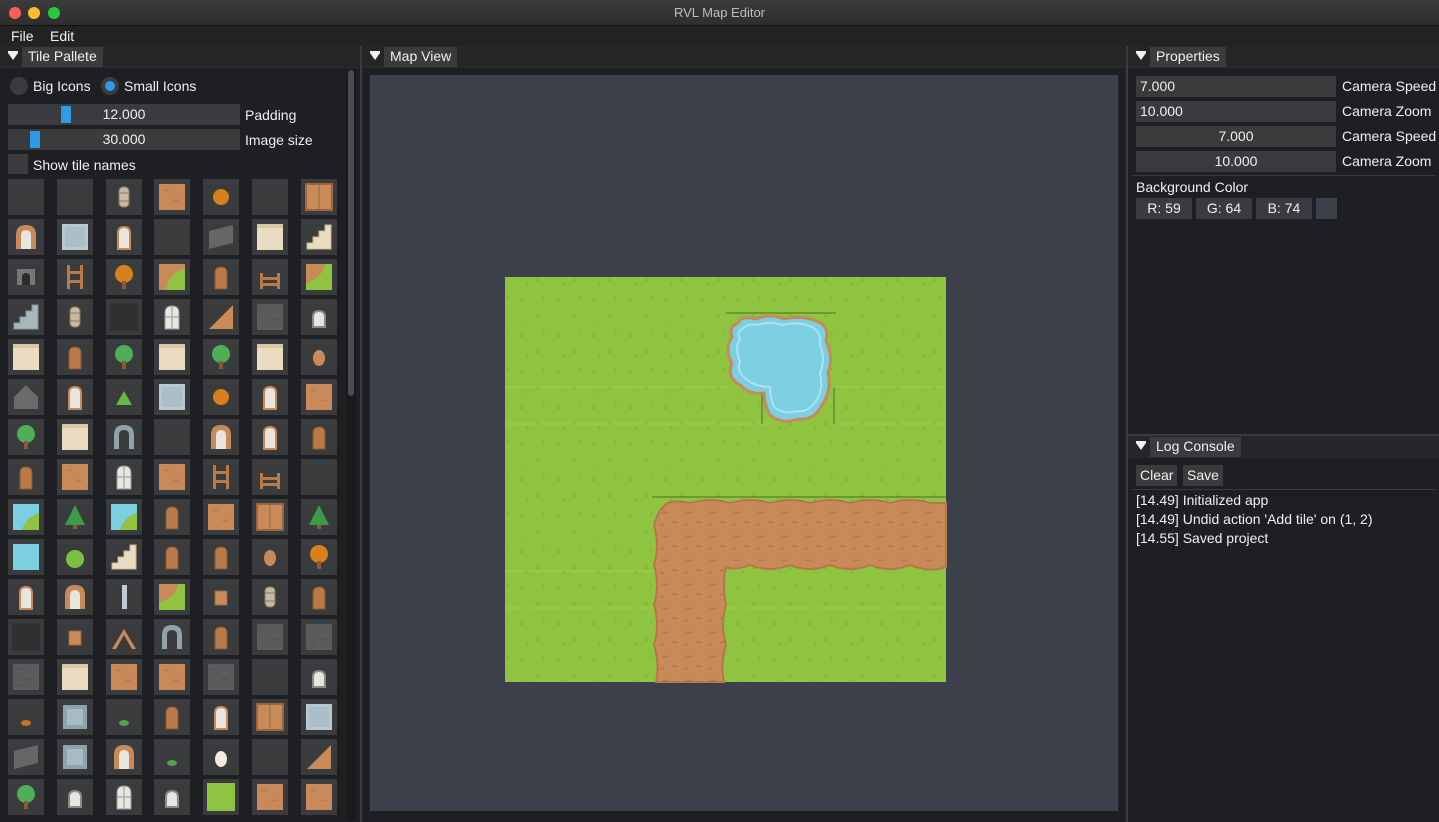  I want to click on menu-edit: Edit, so click(62, 36).